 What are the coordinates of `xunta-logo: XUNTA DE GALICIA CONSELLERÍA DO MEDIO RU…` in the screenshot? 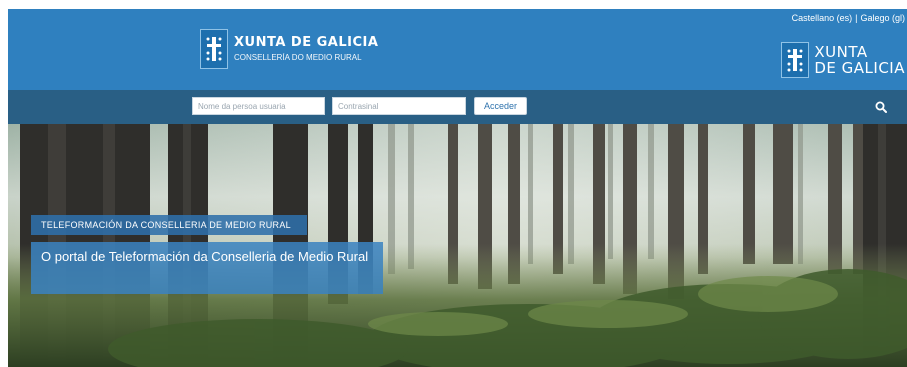 It's located at (289, 49).